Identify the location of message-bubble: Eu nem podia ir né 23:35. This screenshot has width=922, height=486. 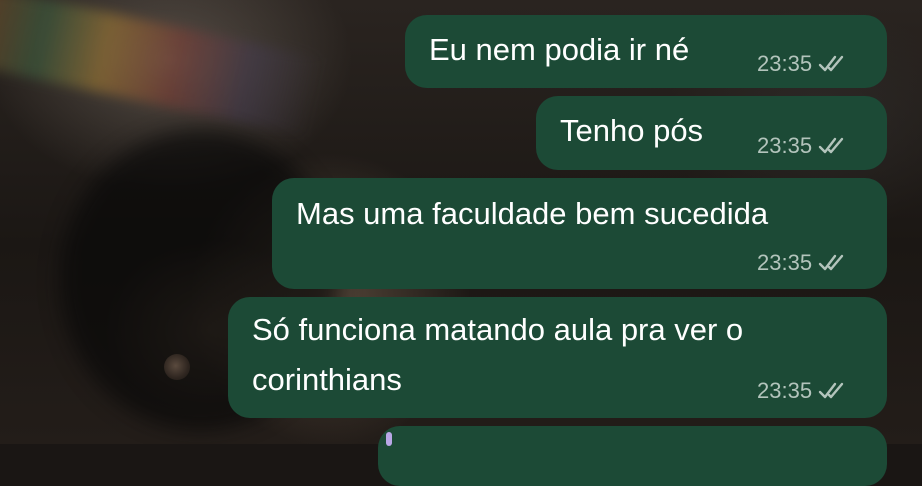
(646, 51).